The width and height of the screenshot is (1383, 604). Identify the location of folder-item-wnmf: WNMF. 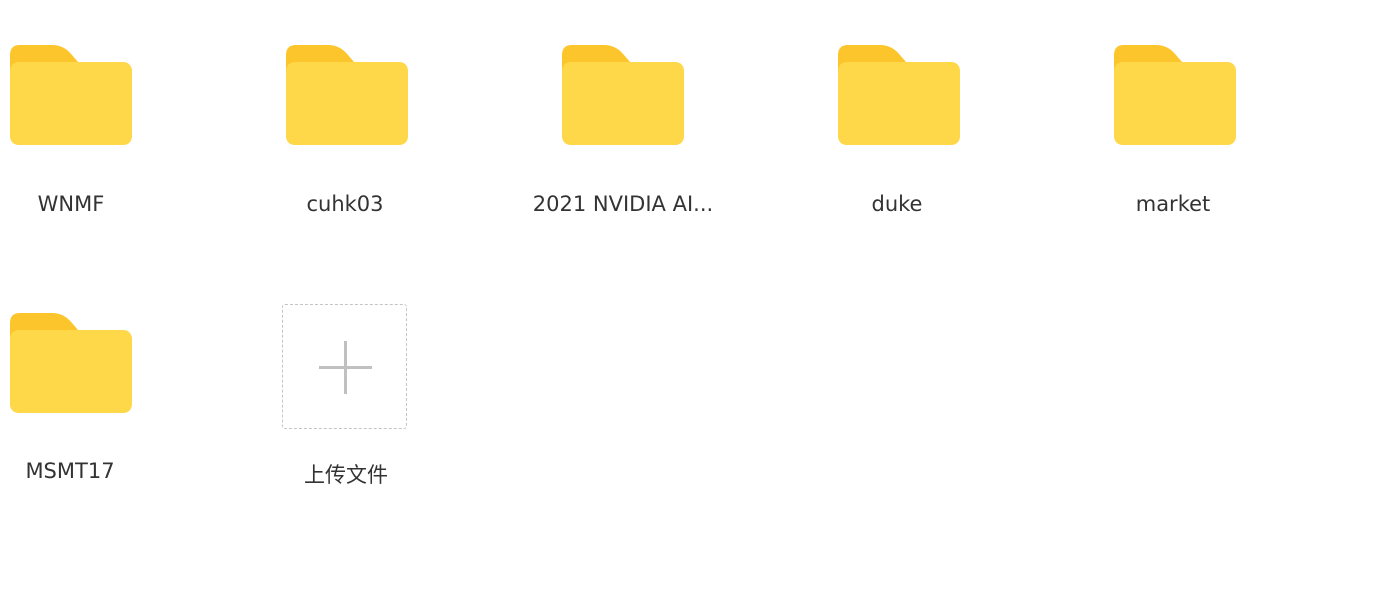
(110, 145).